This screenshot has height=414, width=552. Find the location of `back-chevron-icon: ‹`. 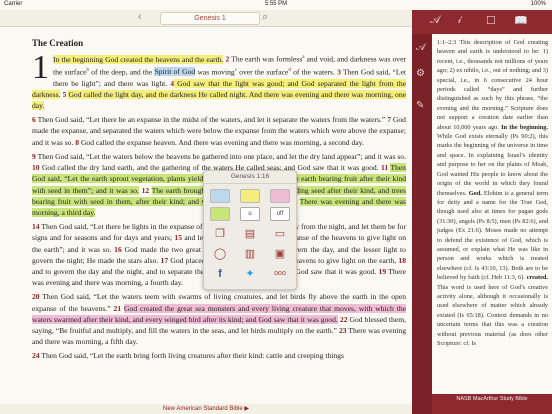

back-chevron-icon: ‹ is located at coordinates (140, 17).